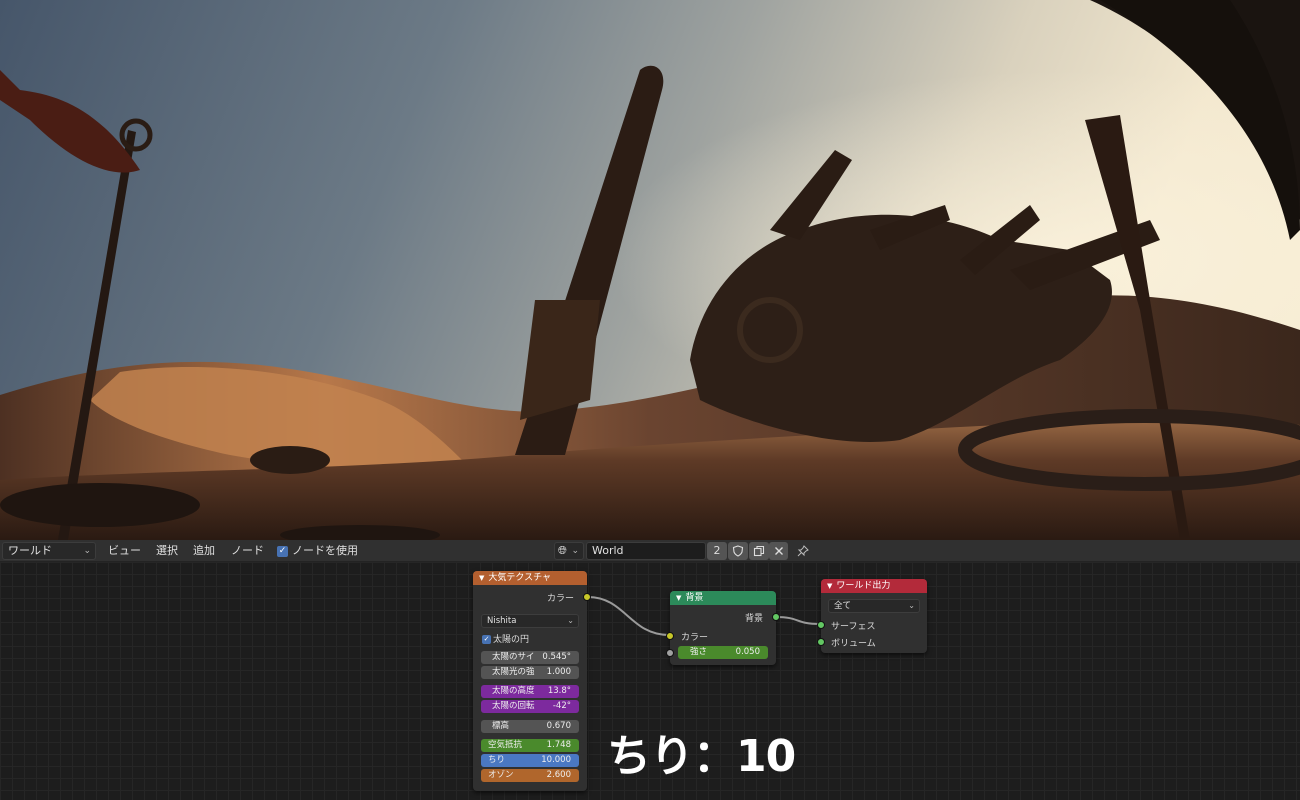 The image size is (1300, 800). Describe the element at coordinates (723, 652) in the screenshot. I see `strength-field: 強さ 0.050` at that location.